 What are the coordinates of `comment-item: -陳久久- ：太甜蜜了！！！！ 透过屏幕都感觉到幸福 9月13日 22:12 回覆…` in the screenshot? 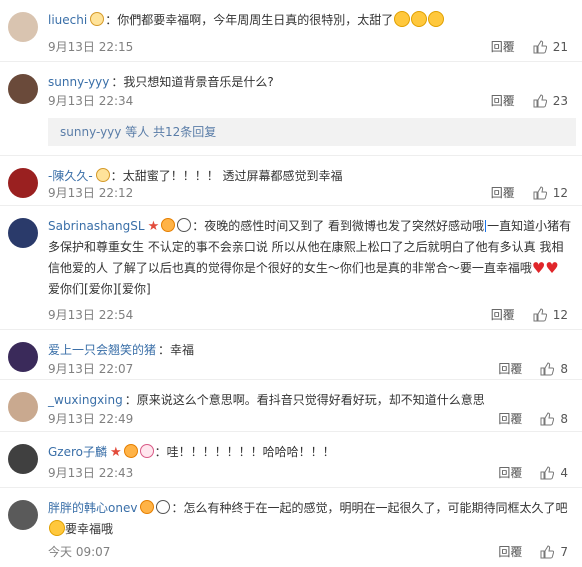 It's located at (291, 181).